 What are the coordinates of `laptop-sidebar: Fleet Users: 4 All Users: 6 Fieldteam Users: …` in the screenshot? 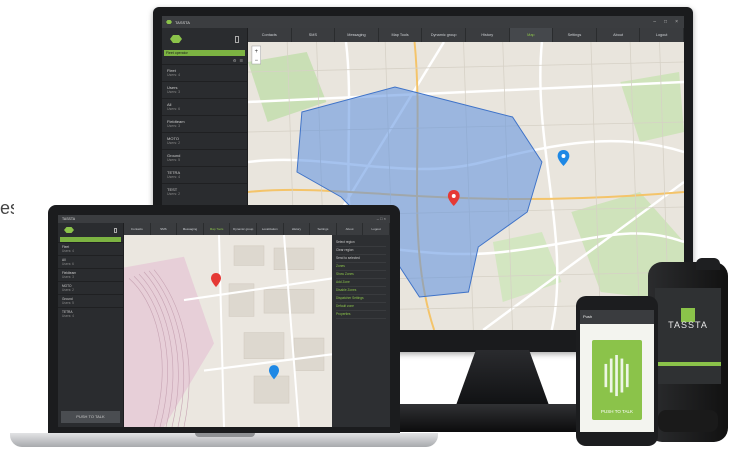 It's located at (91, 325).